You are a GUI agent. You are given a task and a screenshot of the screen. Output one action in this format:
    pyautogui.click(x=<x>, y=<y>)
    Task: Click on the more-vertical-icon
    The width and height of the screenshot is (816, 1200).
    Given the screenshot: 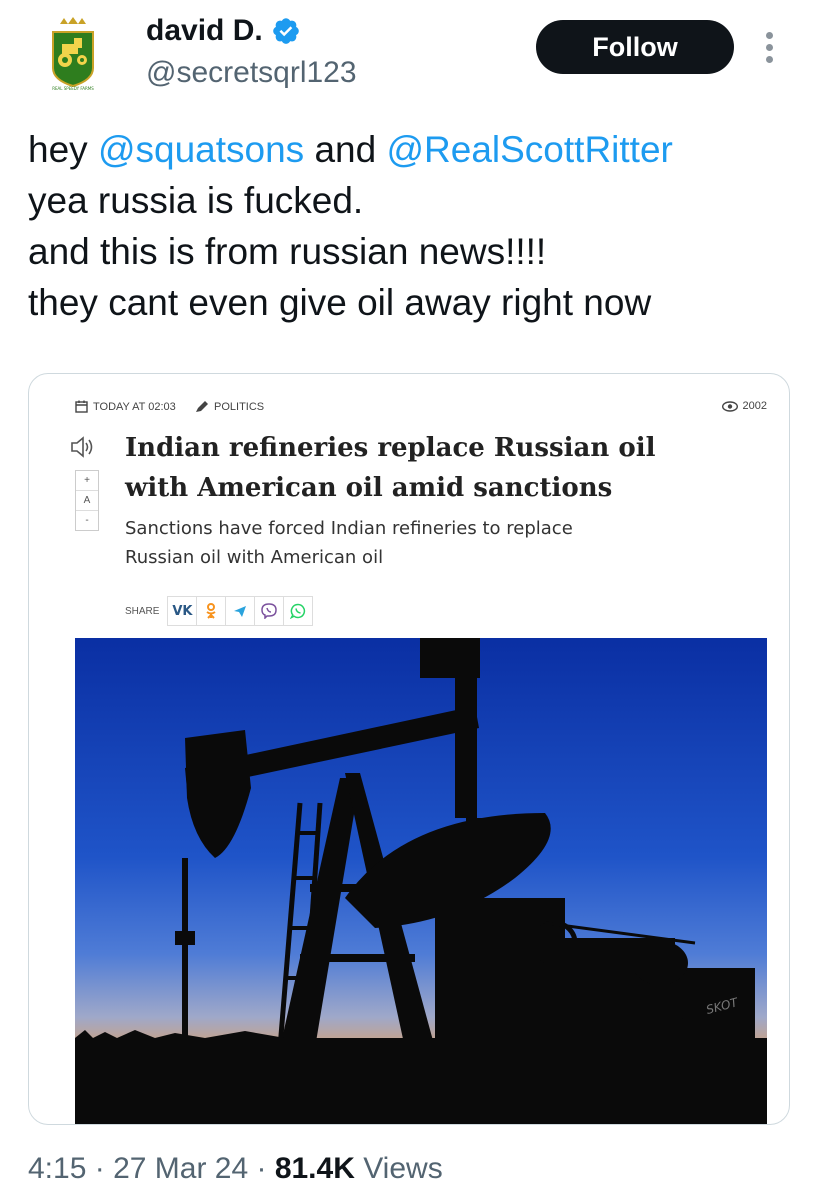 What is the action you would take?
    pyautogui.click(x=769, y=47)
    